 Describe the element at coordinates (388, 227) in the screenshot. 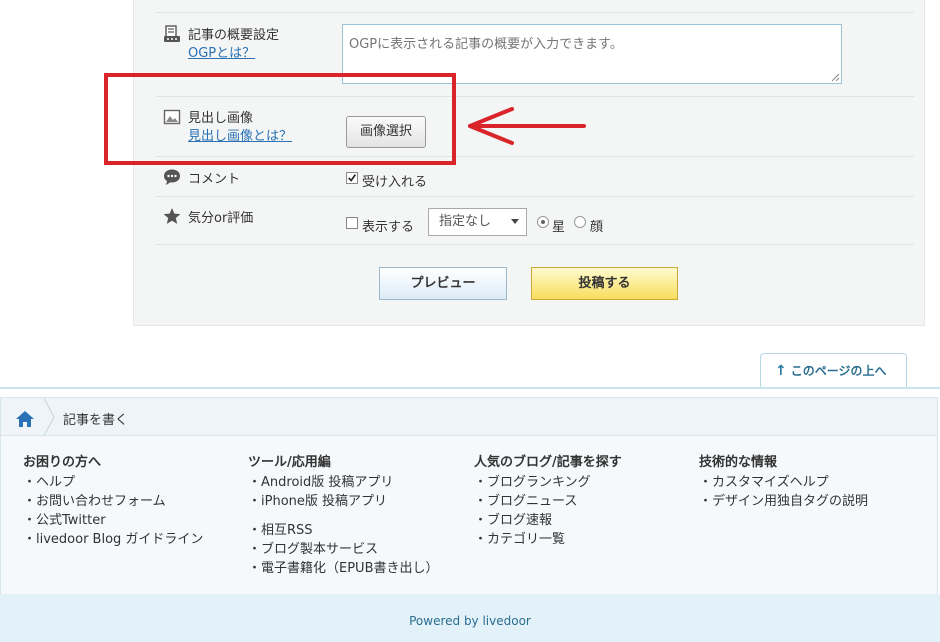

I see `show-mood-label: 表示する` at that location.